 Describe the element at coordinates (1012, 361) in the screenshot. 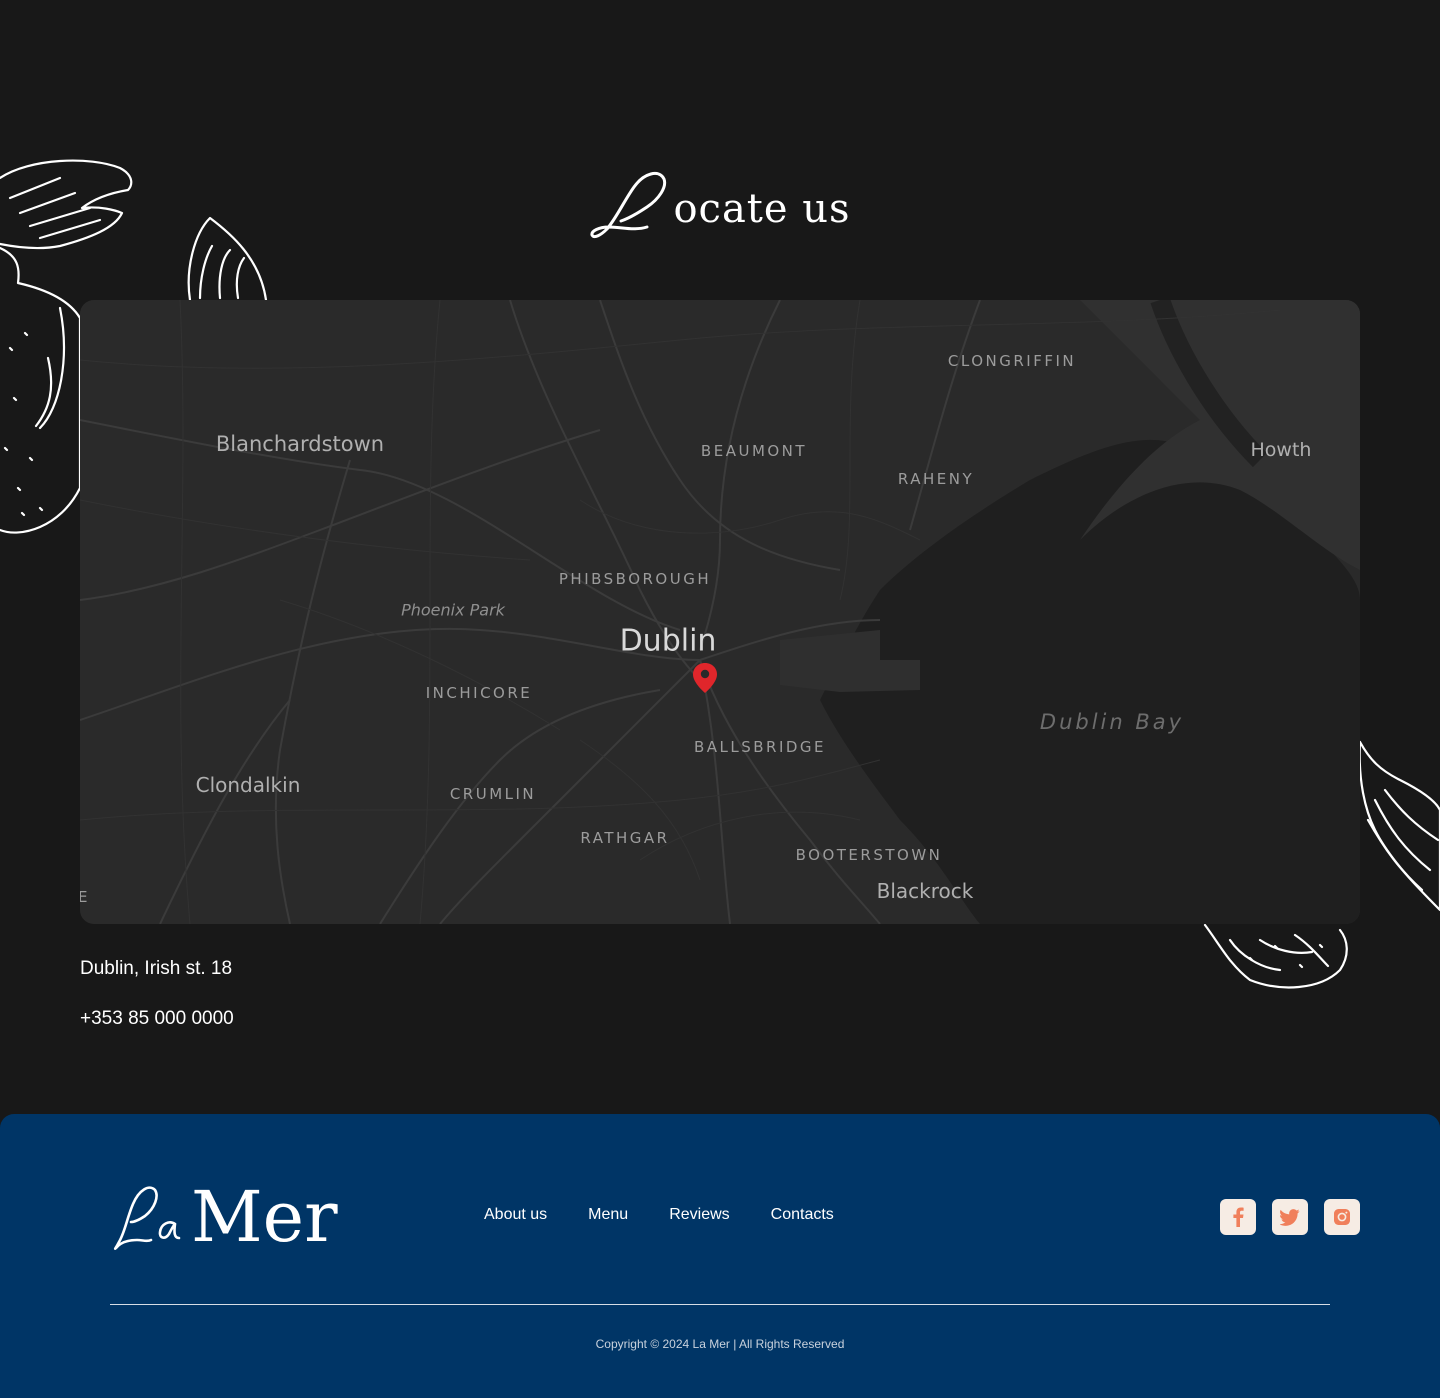

I see `map-label-clongriffin: CLONGRIFFIN` at that location.